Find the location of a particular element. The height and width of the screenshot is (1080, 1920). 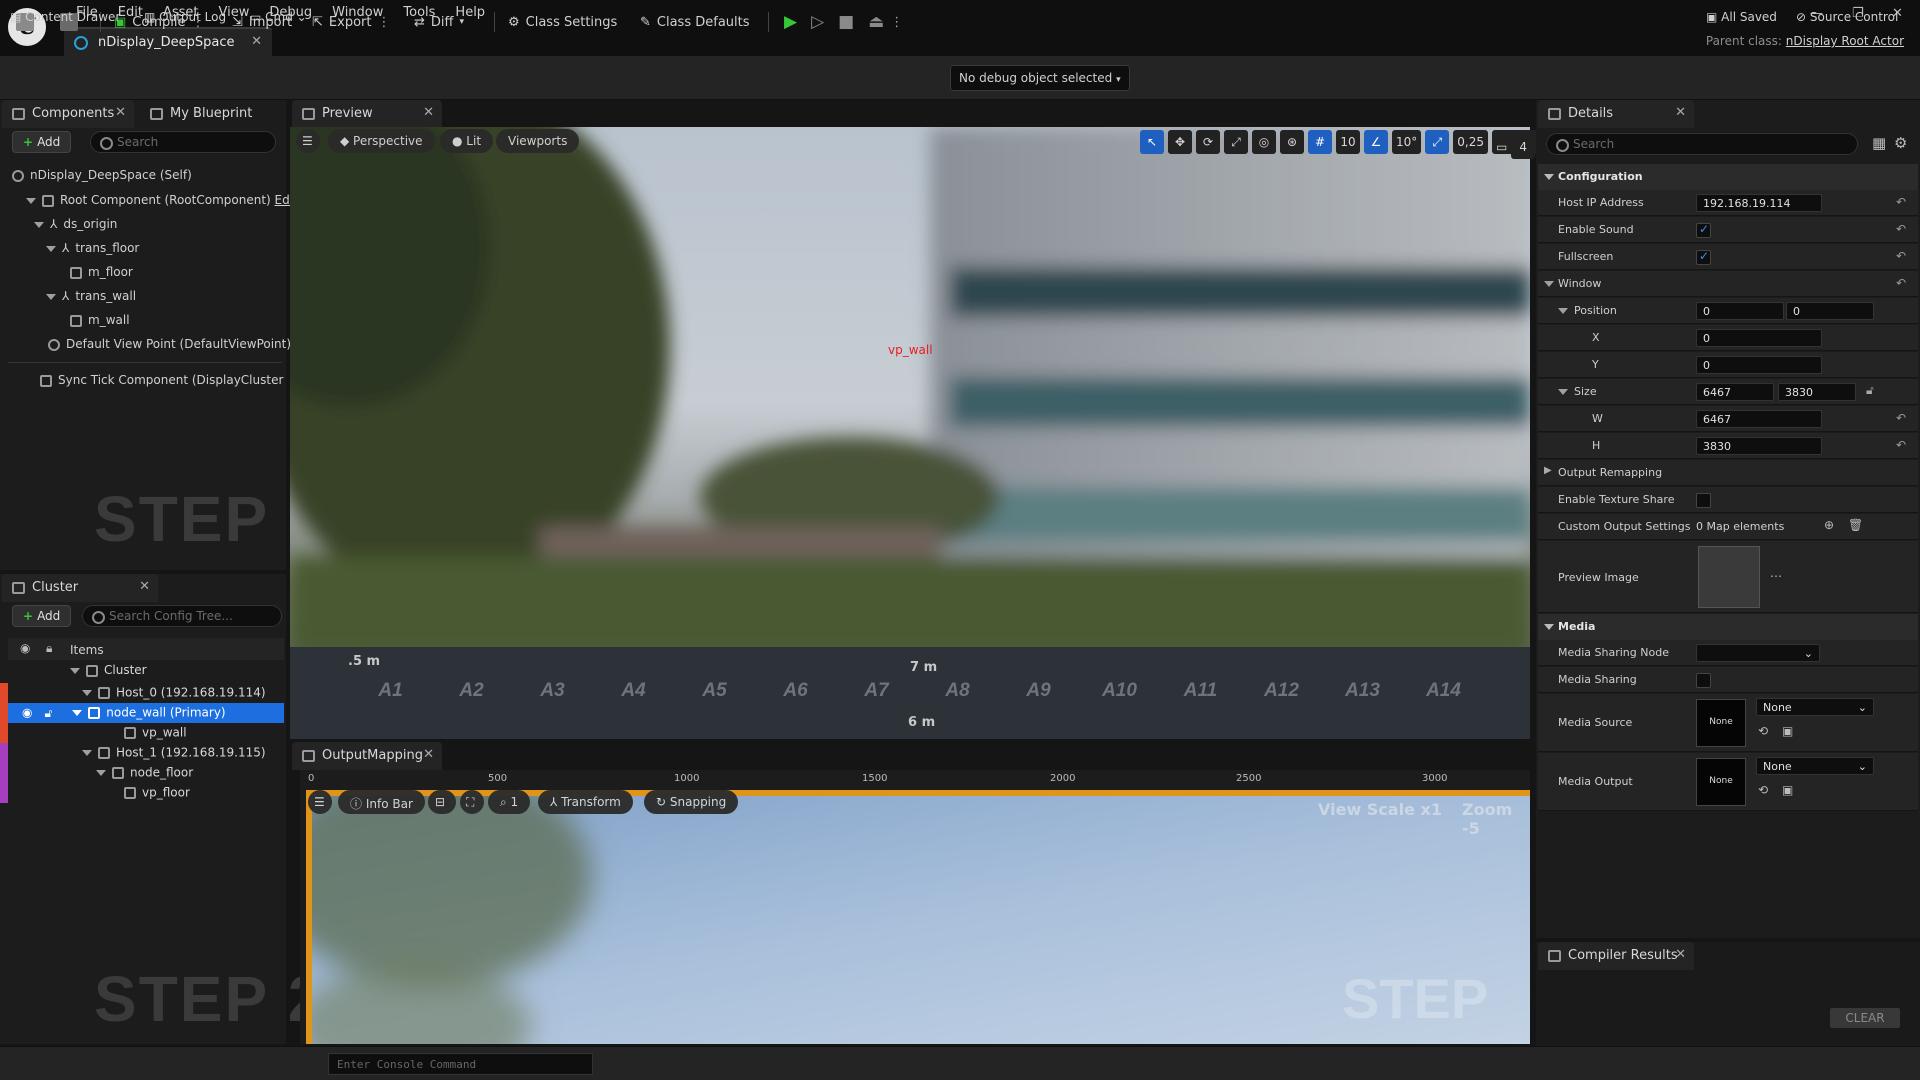

clear-button: CLEAR is located at coordinates (1865, 1018).